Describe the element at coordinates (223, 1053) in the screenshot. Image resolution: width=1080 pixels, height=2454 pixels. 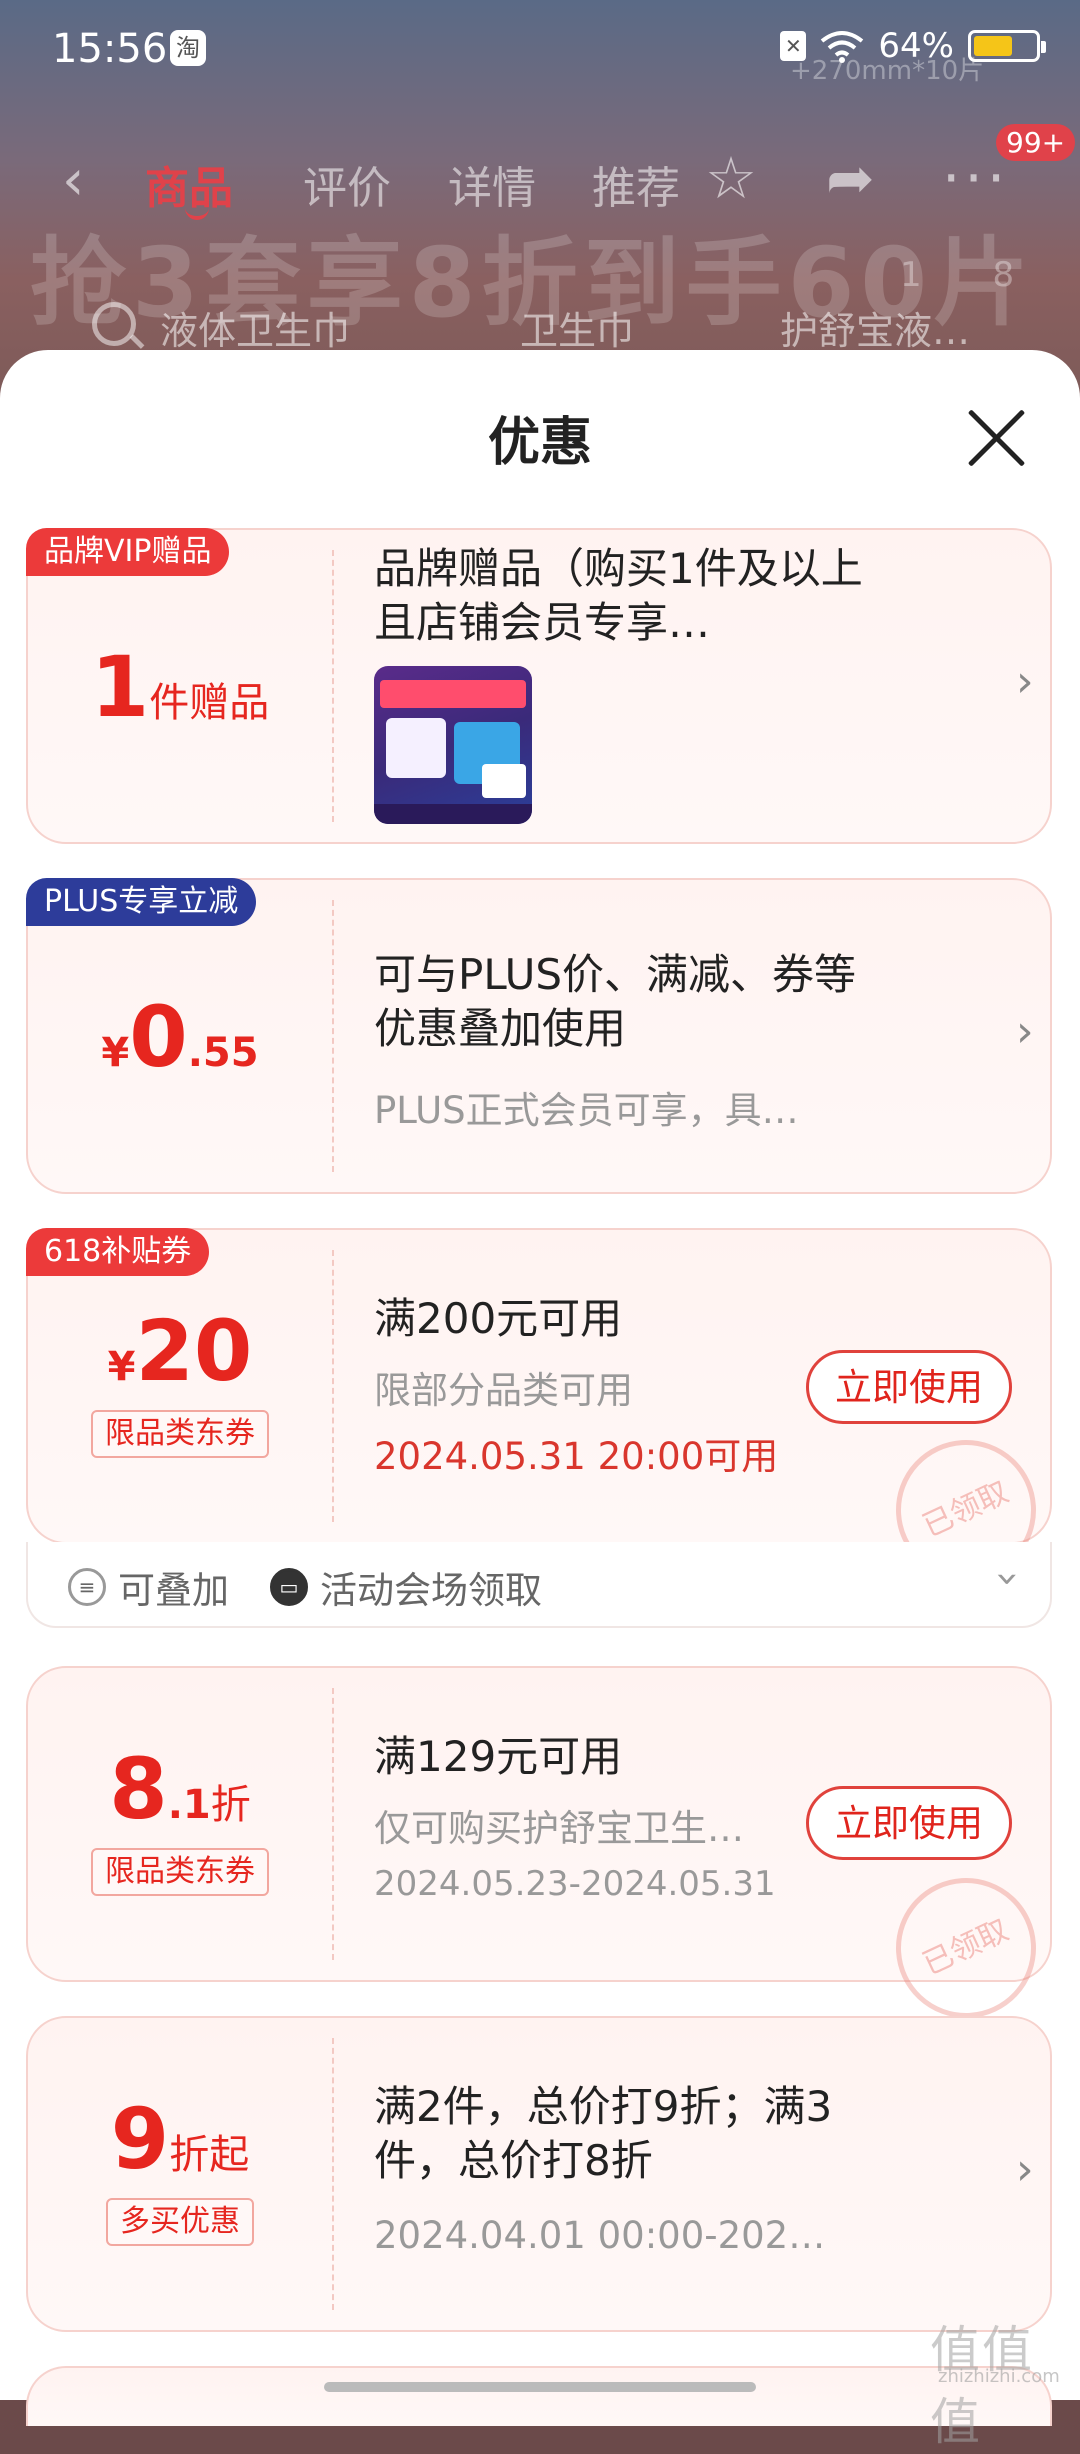
I see `offer-value-decimal: .55` at that location.